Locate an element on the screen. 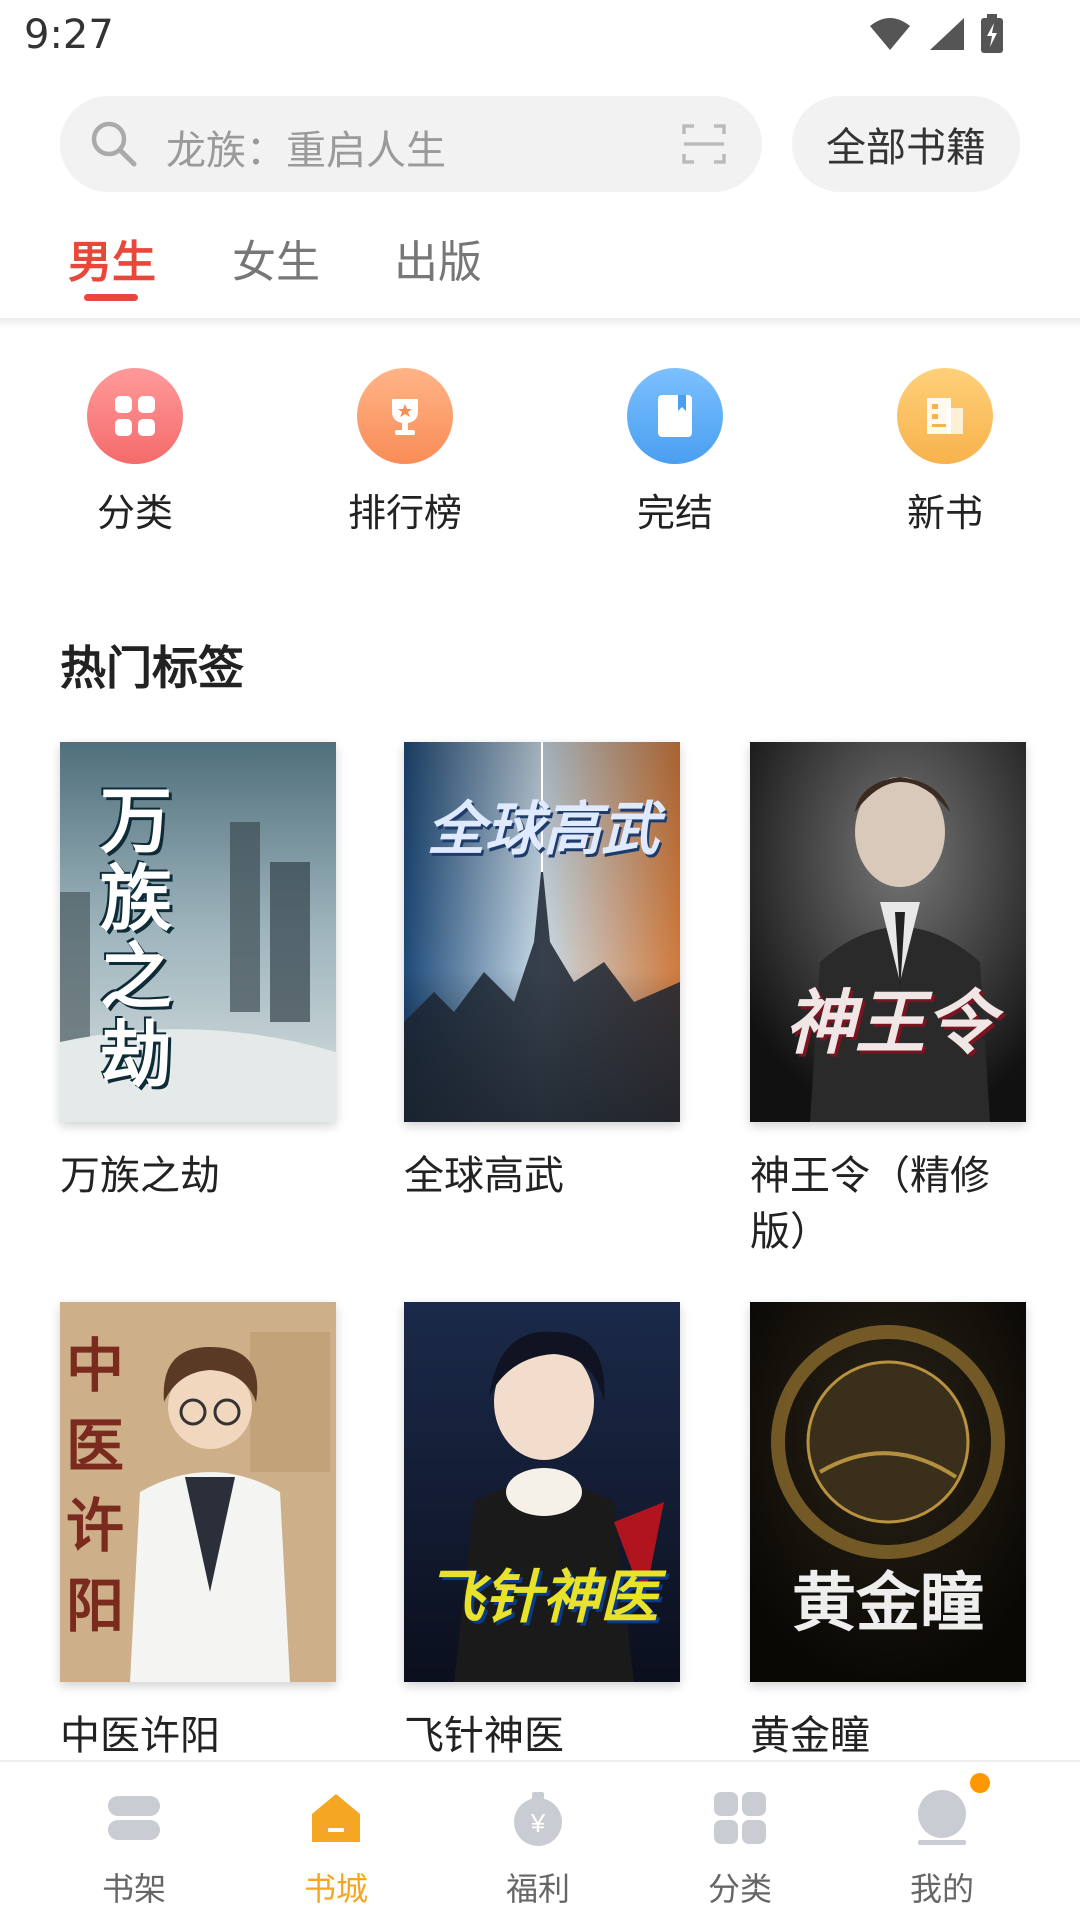 The image size is (1080, 1920). trophy-icon is located at coordinates (405, 416).